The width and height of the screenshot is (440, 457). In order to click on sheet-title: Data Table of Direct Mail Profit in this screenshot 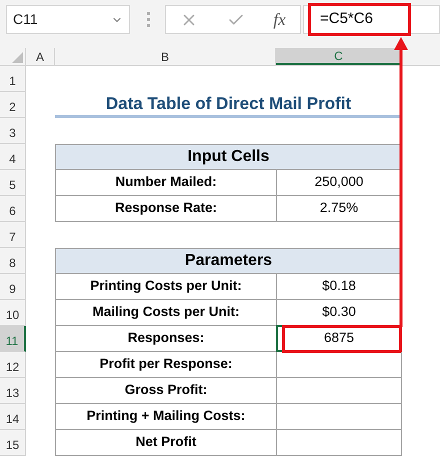, I will do `click(228, 105)`.